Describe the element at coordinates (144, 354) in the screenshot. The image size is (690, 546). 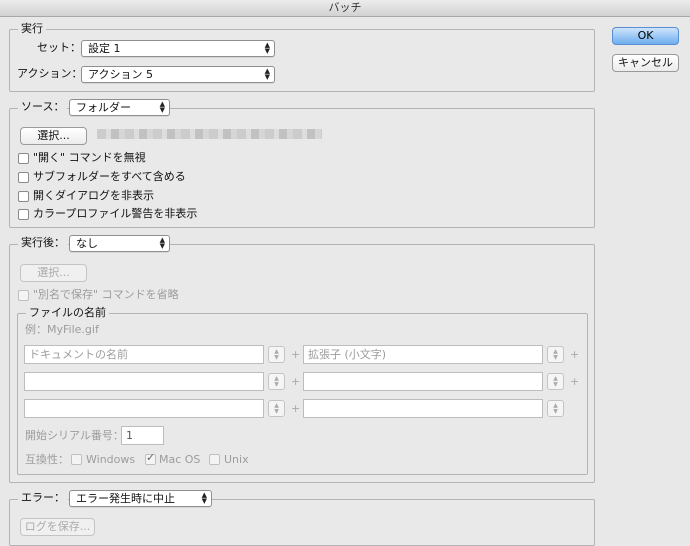
I see `naming-field-1: ドキュメントの名前` at that location.